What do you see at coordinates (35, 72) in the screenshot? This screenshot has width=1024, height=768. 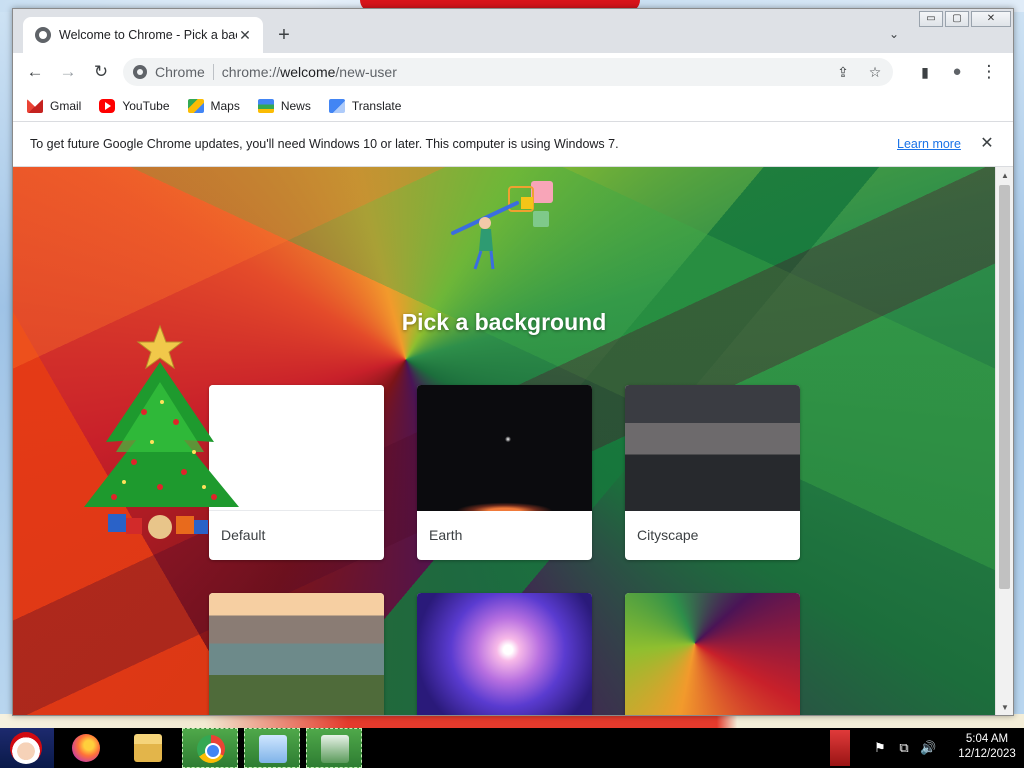 I see `back-button: ←` at bounding box center [35, 72].